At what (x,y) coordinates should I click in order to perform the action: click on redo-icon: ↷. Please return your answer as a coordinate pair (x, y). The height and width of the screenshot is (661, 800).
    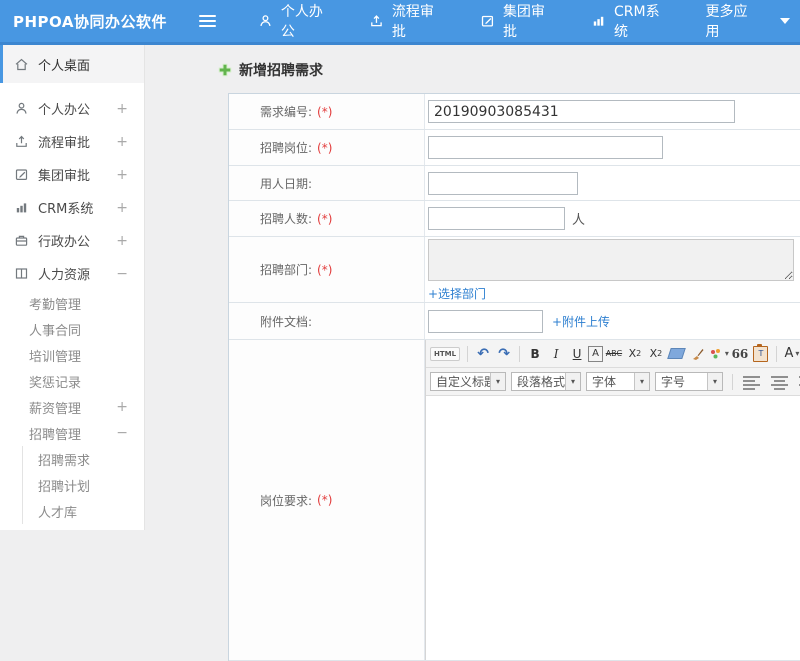
    Looking at the image, I should click on (504, 354).